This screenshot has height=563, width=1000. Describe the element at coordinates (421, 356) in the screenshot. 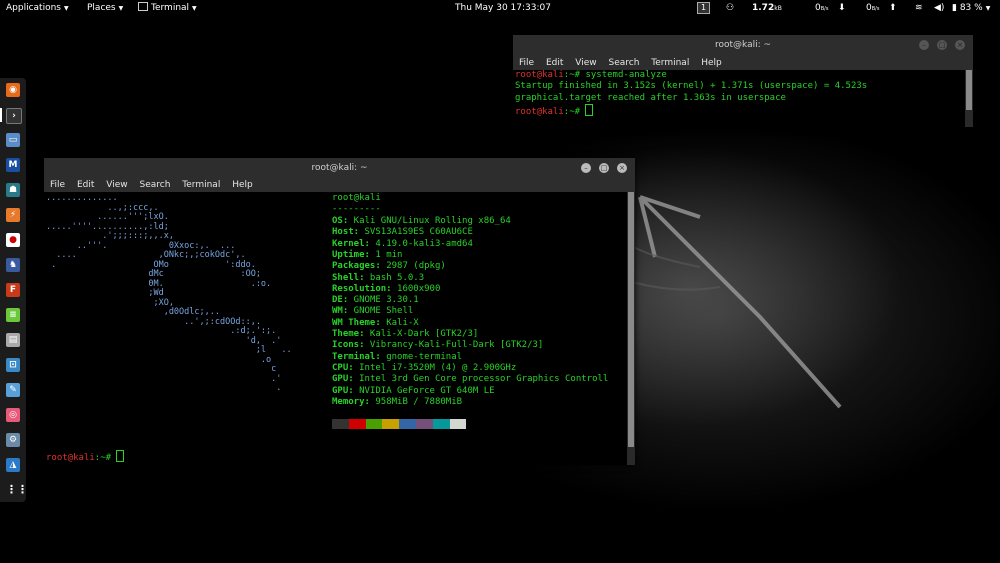

I see `info-value: gnome-terminal` at that location.